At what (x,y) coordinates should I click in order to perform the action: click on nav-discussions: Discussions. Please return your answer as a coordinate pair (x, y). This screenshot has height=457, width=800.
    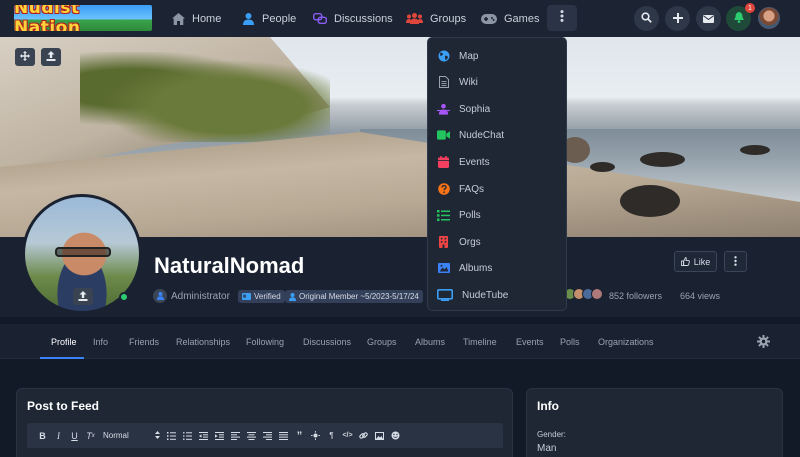
    Looking at the image, I should click on (353, 18).